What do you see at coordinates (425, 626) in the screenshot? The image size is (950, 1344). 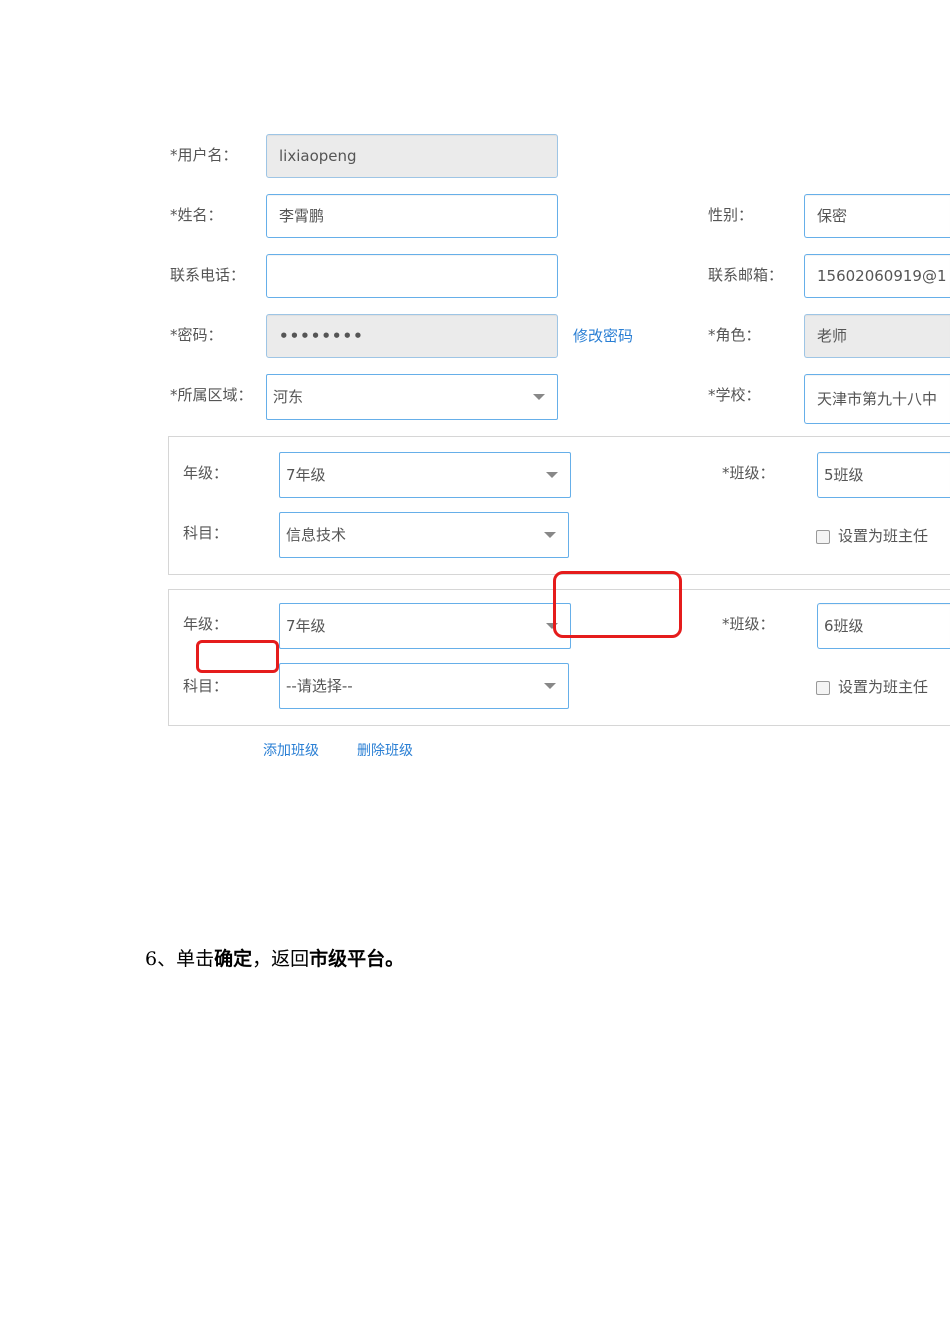 I see `grade-select-2: 7年级` at bounding box center [425, 626].